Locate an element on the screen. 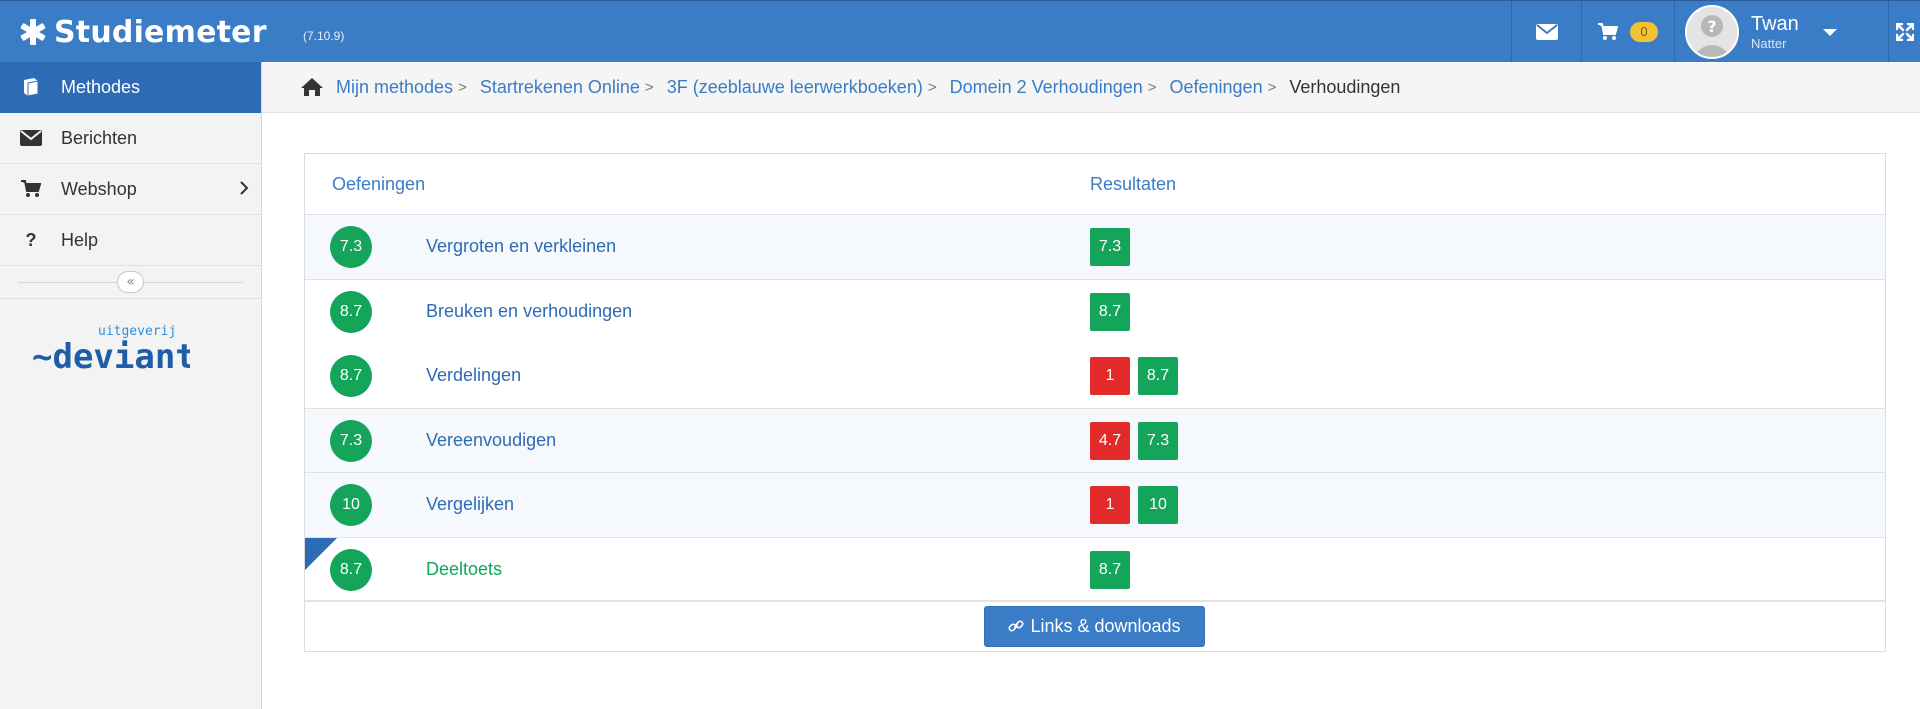  book-icon is located at coordinates (31, 87).